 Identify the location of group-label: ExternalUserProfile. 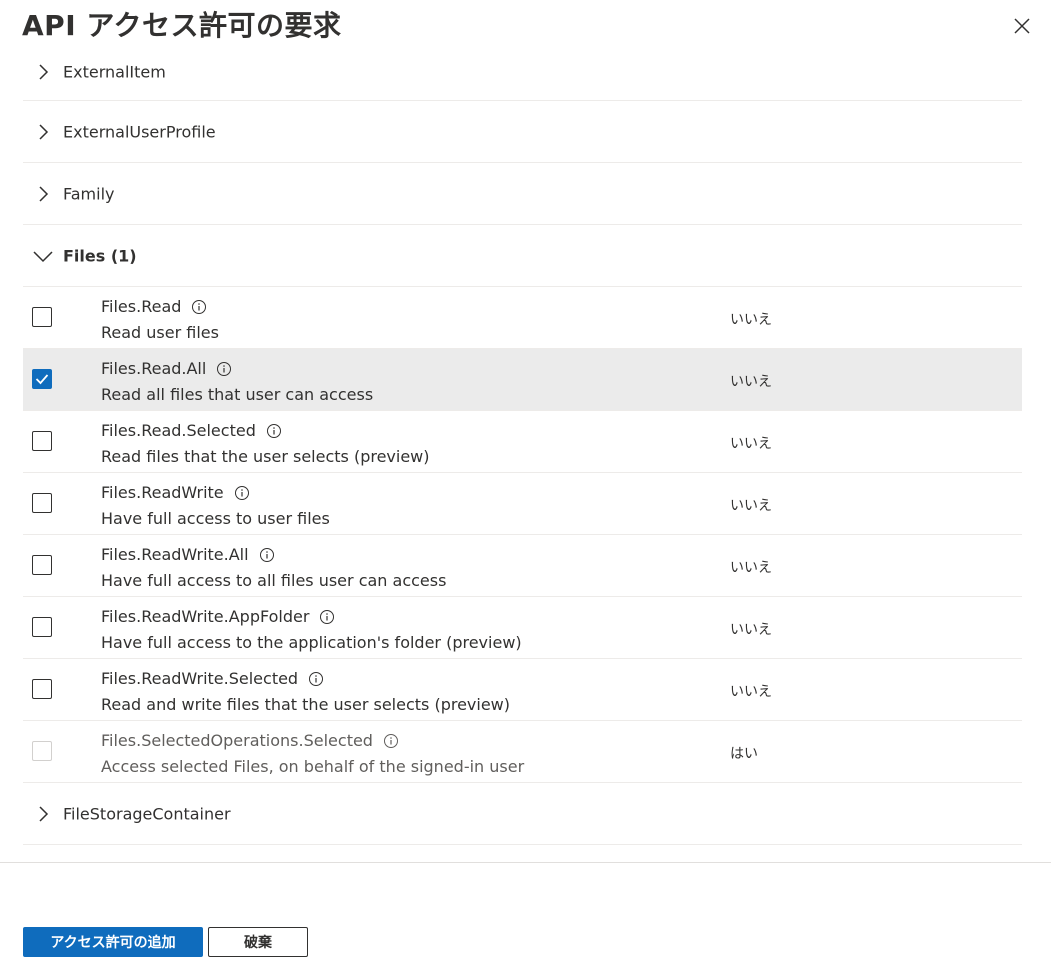
(139, 131).